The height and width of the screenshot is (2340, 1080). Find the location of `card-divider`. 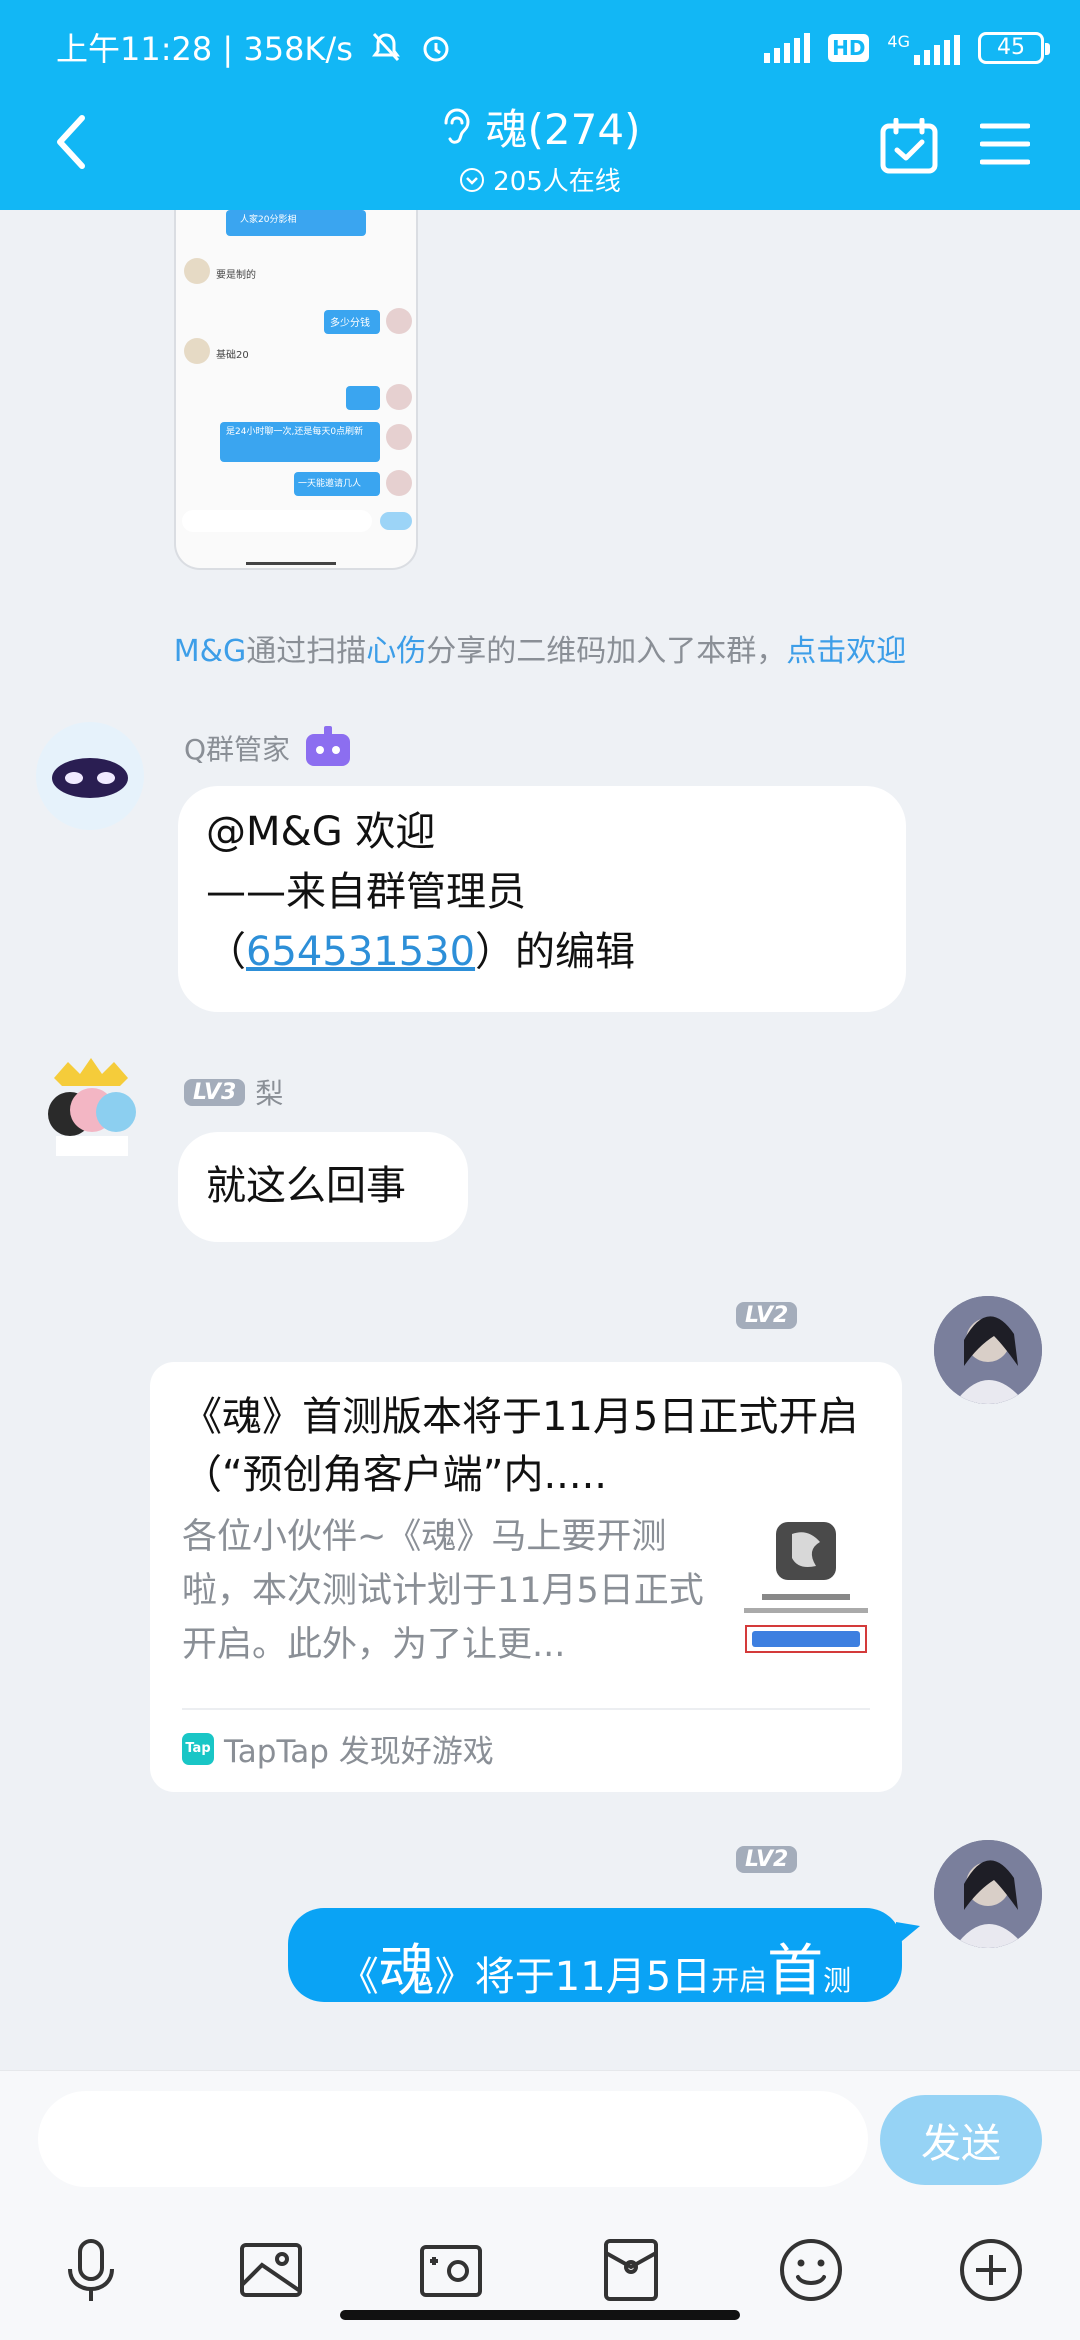

card-divider is located at coordinates (526, 1709).